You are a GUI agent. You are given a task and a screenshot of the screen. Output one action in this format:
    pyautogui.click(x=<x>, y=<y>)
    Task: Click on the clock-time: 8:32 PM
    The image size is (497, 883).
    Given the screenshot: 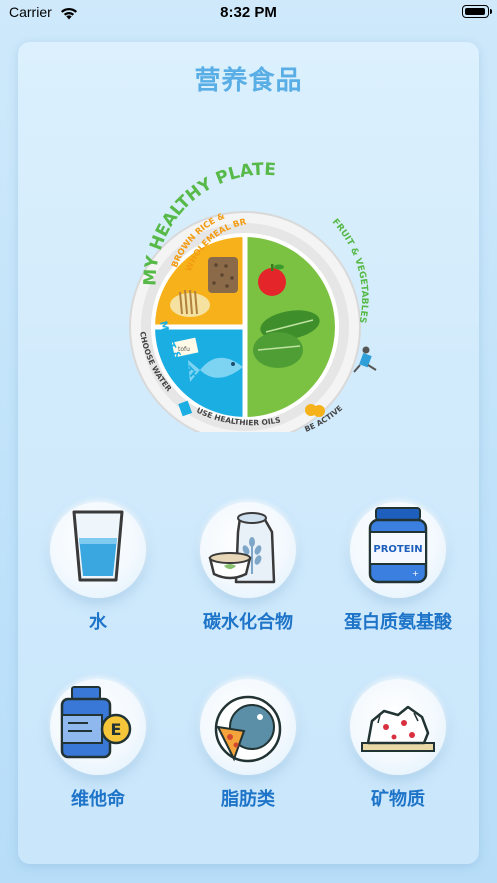 What is the action you would take?
    pyautogui.click(x=248, y=12)
    